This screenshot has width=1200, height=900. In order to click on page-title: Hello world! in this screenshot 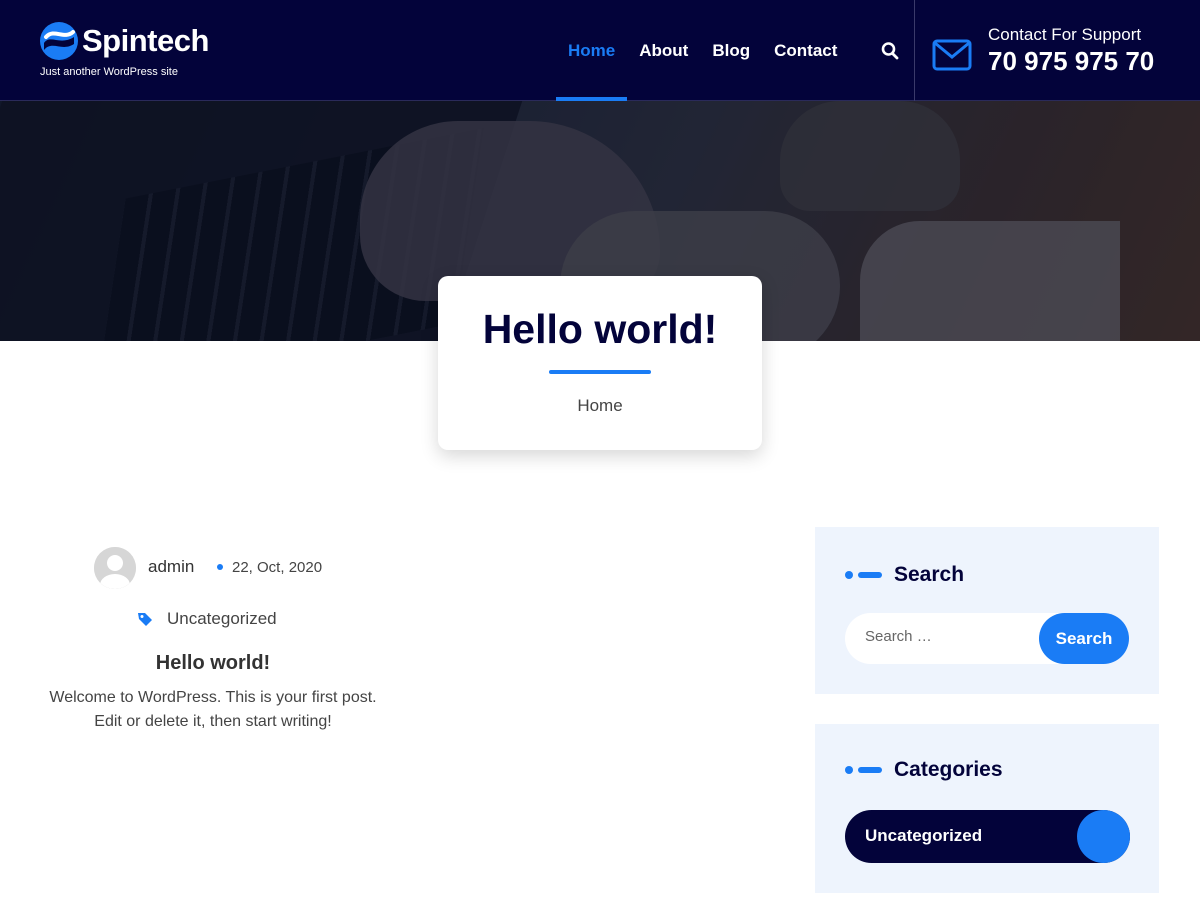, I will do `click(600, 329)`.